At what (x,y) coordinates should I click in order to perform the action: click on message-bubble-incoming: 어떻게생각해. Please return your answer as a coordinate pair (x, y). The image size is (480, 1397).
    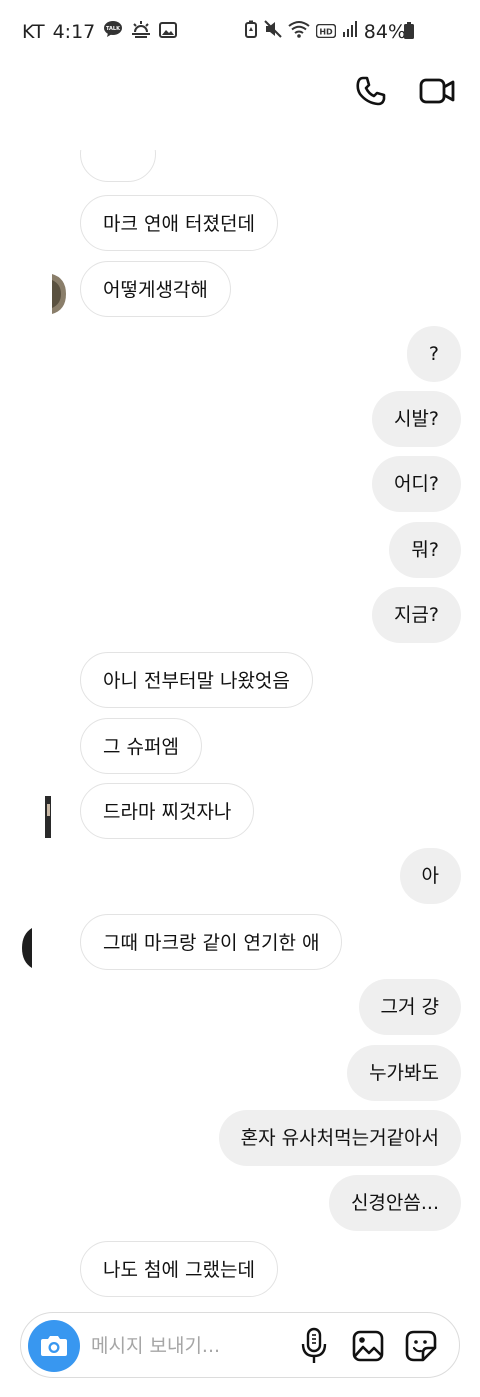
    Looking at the image, I should click on (155, 289).